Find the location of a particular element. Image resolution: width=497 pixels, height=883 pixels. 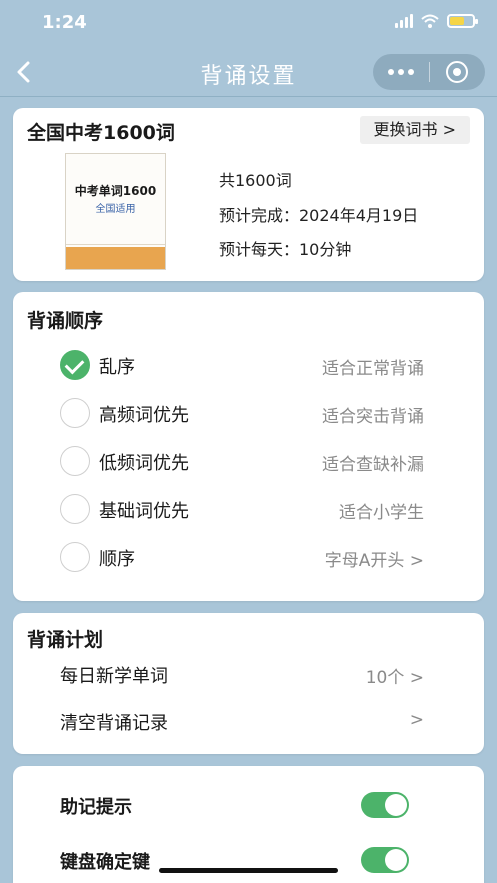

option-label: 乱序 is located at coordinates (117, 367).